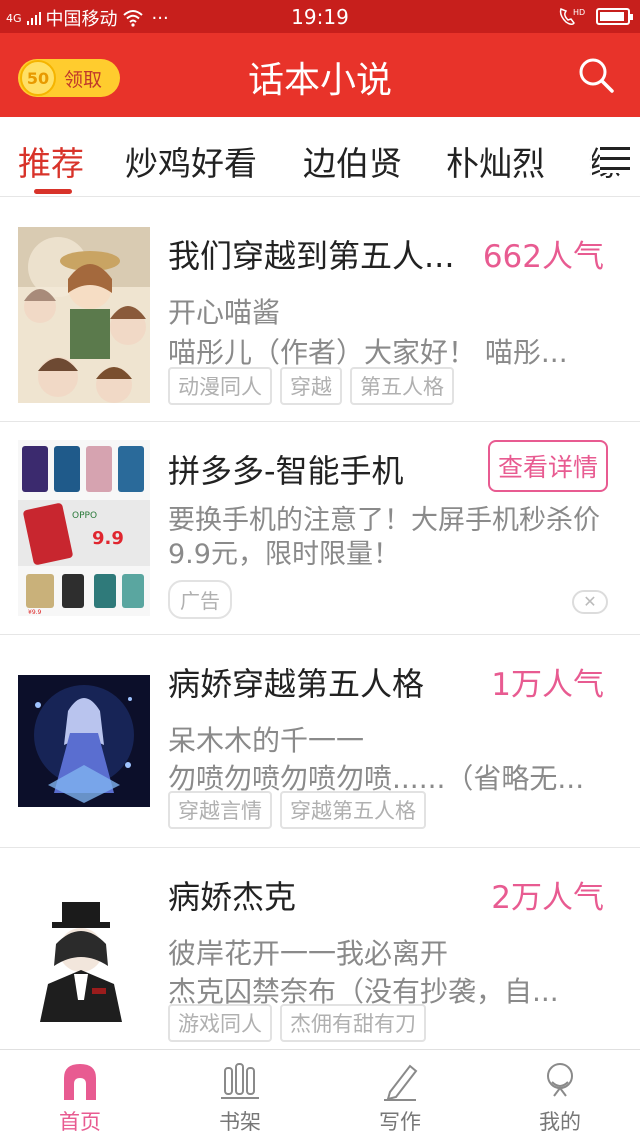 This screenshot has height=1138, width=640. What do you see at coordinates (220, 386) in the screenshot?
I see `tag: 动漫同人` at bounding box center [220, 386].